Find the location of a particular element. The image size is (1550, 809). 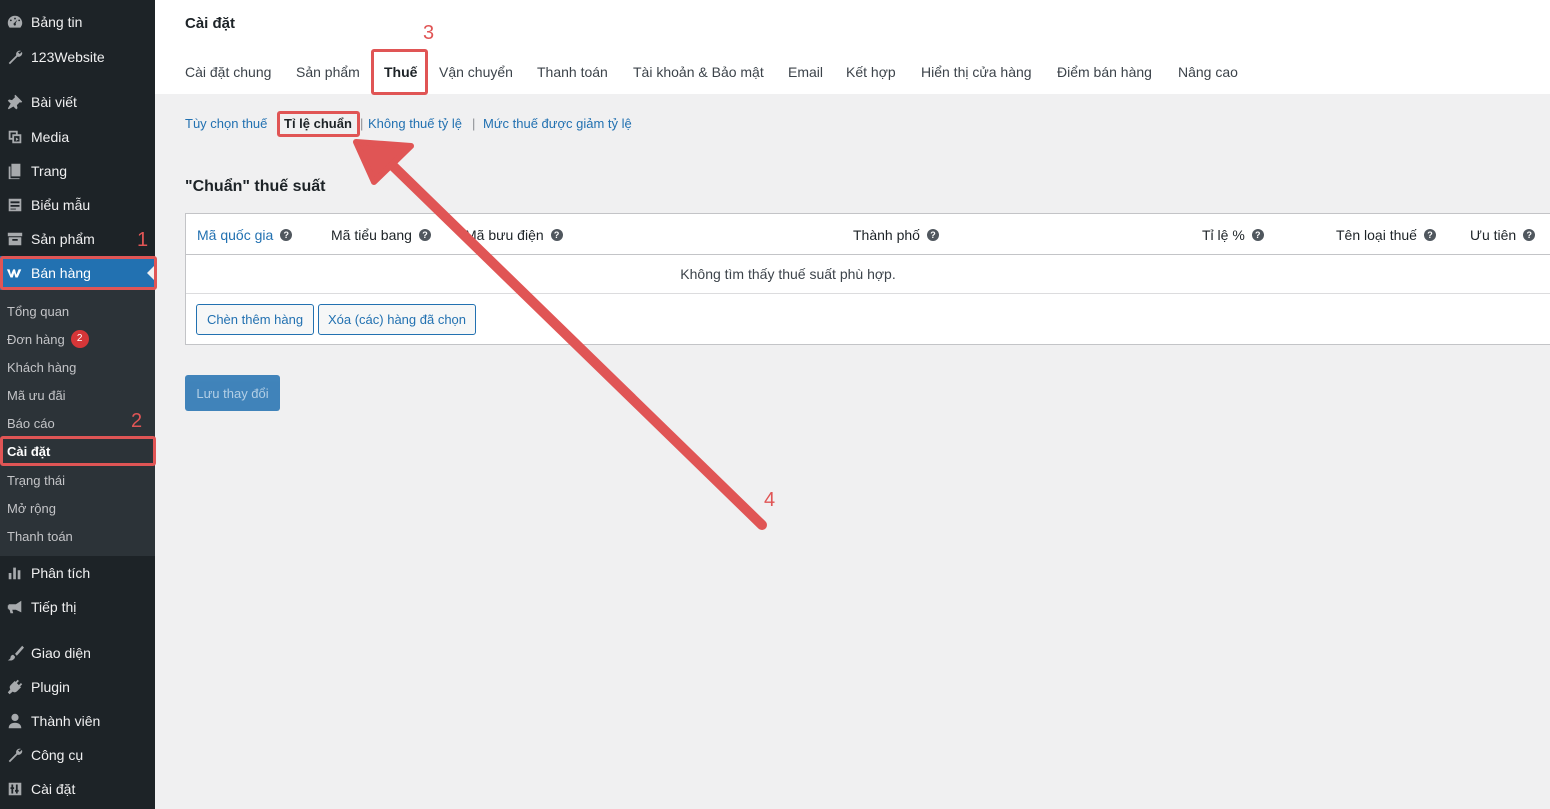

submenu-label: Mở rộng is located at coordinates (31, 508).